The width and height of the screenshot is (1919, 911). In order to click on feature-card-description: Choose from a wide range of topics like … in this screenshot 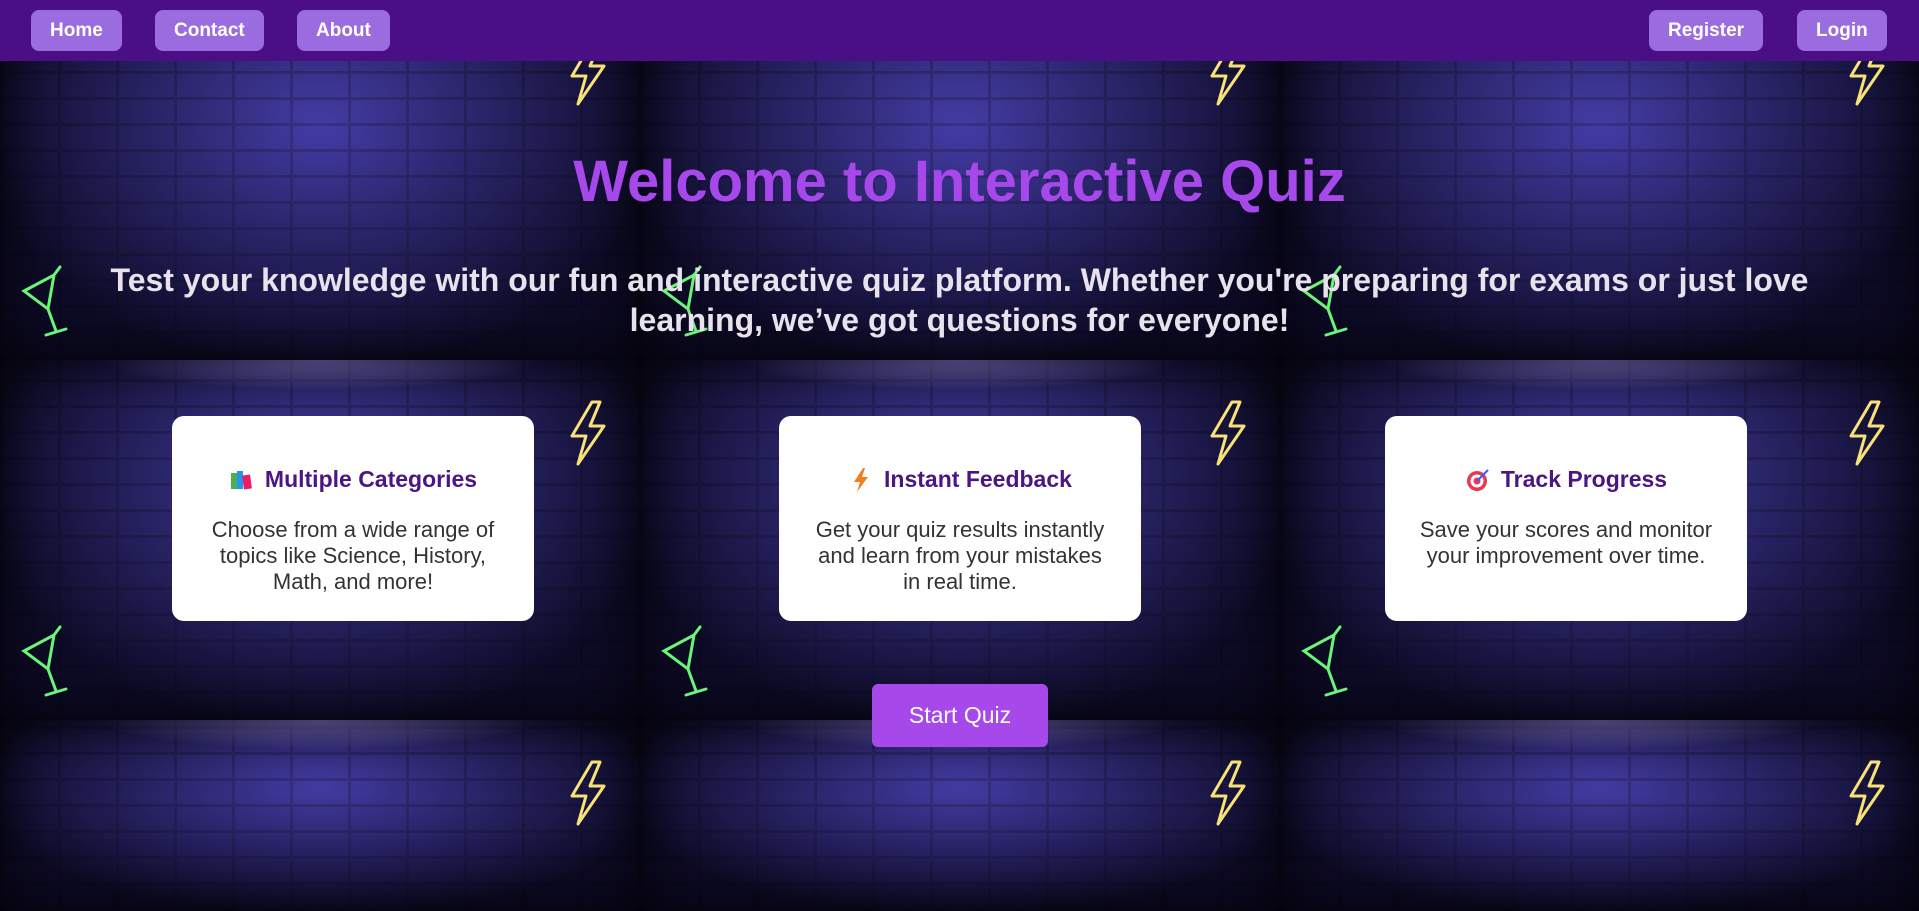, I will do `click(353, 555)`.